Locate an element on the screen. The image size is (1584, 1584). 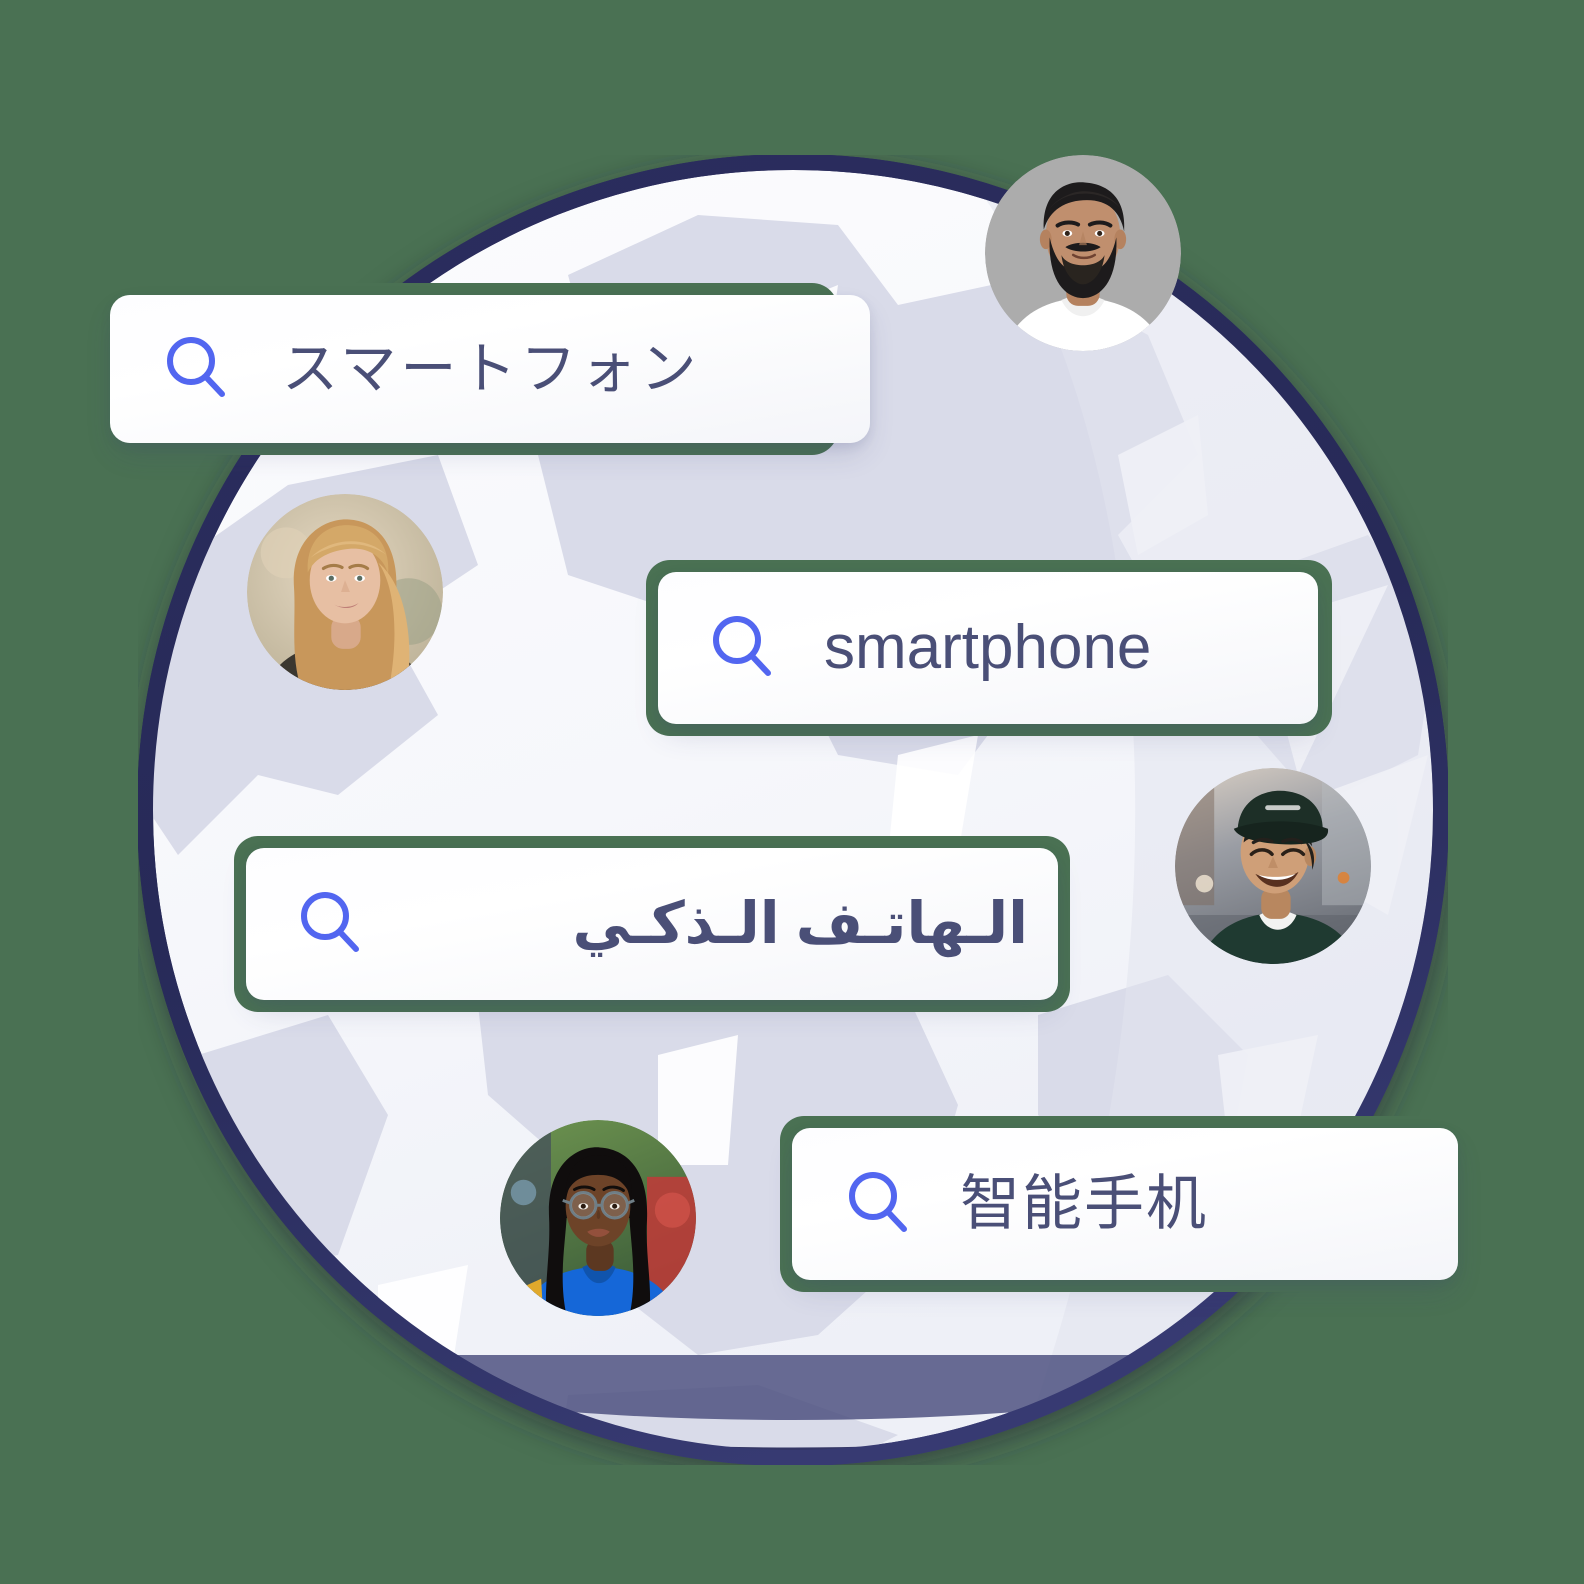
avatar-bearded-man is located at coordinates (1083, 253).